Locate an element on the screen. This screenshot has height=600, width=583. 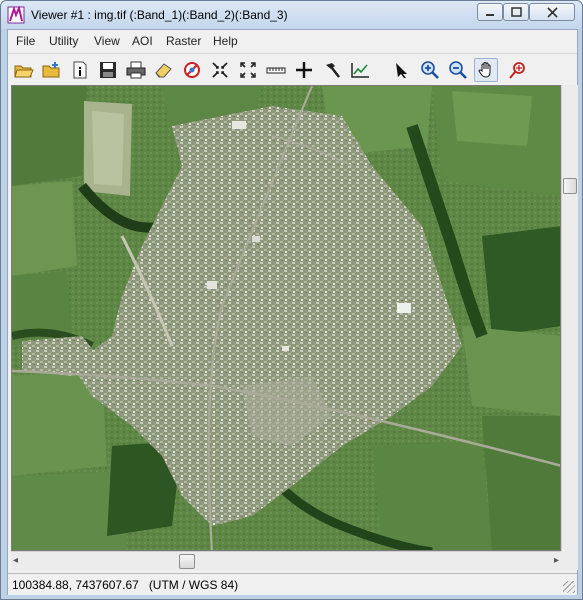
app-icon is located at coordinates (16, 15).